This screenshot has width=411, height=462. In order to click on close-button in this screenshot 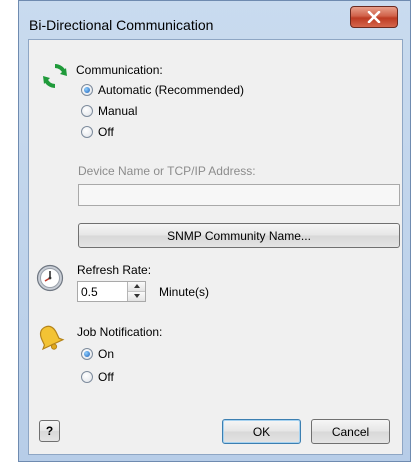, I will do `click(374, 17)`.